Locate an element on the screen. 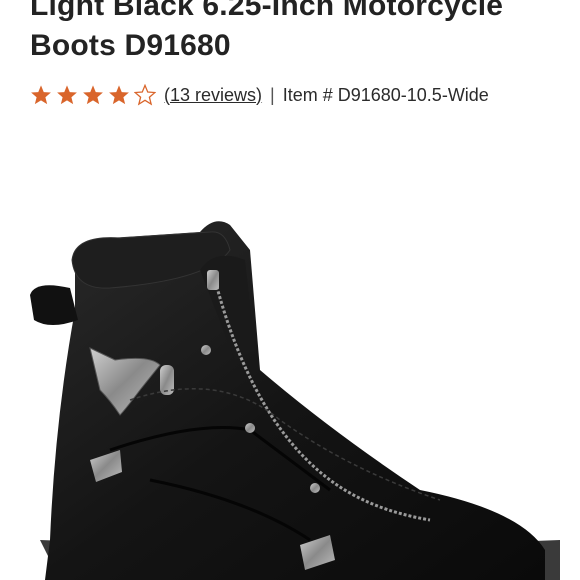  star-rating is located at coordinates (93, 95).